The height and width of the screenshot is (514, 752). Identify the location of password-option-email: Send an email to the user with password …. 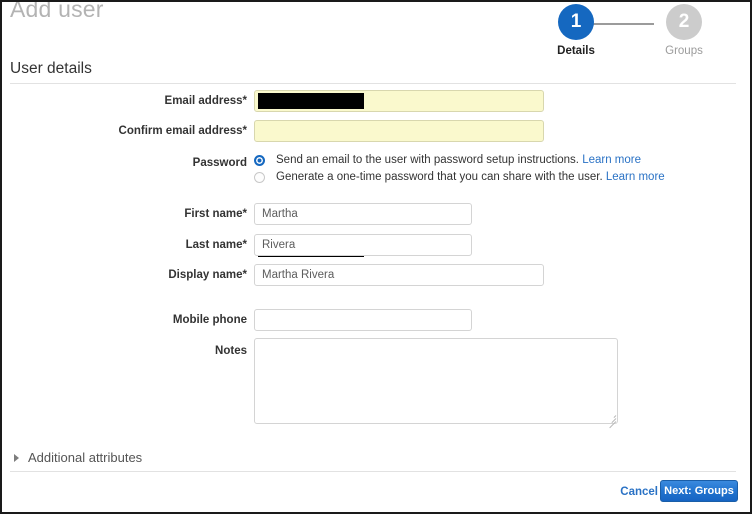
(464, 160).